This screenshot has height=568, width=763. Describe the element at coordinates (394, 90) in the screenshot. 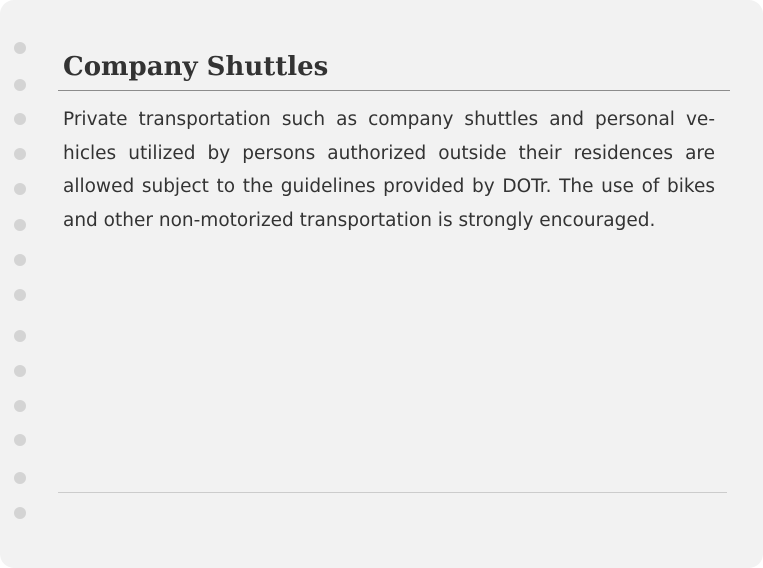

I see `title-divider` at that location.